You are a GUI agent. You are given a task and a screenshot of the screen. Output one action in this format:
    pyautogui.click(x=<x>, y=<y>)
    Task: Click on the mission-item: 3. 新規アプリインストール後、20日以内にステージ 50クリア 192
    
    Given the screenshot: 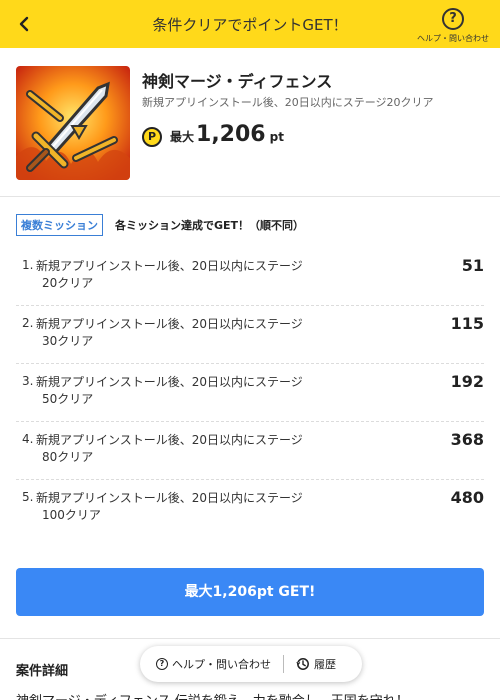 What is the action you would take?
    pyautogui.click(x=250, y=393)
    